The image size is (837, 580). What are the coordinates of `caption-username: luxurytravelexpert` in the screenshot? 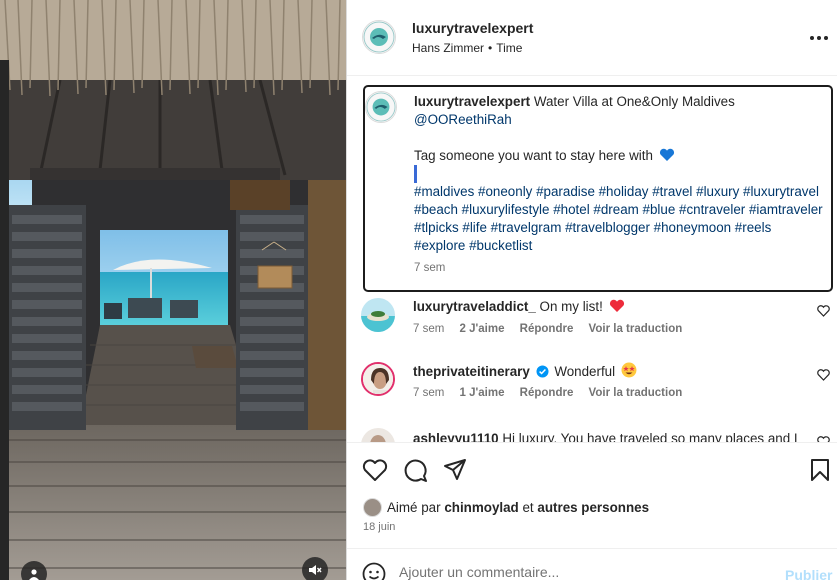 It's located at (472, 101).